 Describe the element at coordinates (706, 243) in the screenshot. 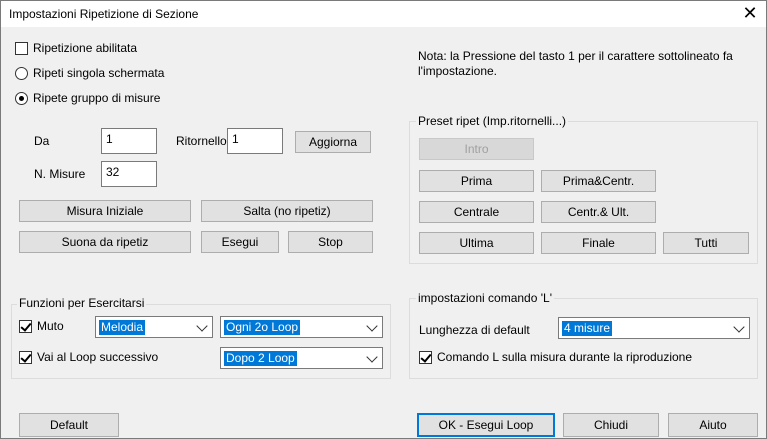

I see `preset-all-button: Tutti` at that location.